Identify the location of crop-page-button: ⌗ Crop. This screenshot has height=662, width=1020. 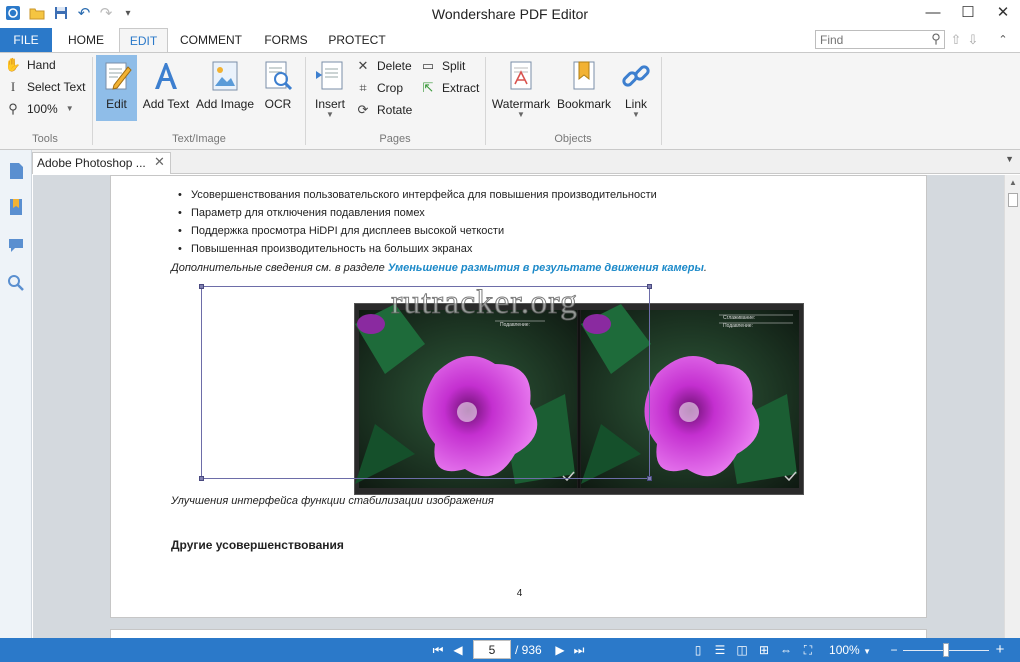
(379, 88).